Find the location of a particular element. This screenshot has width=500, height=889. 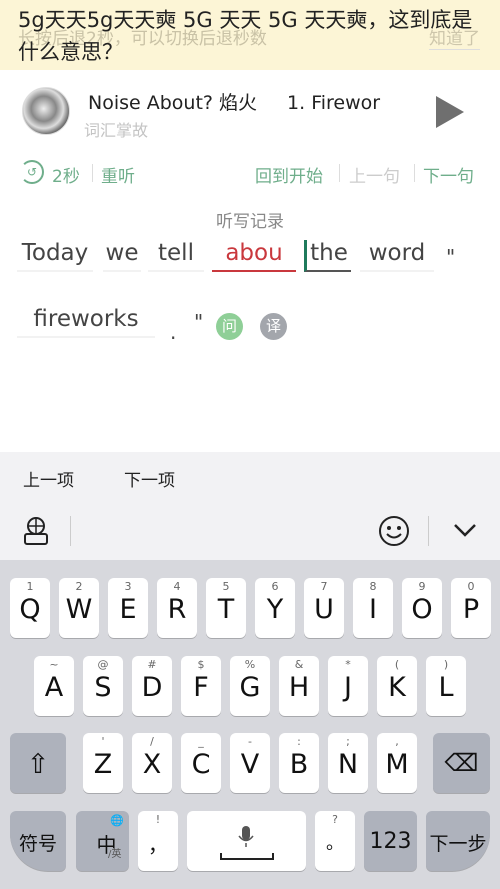

key-label: Y is located at coordinates (275, 609).